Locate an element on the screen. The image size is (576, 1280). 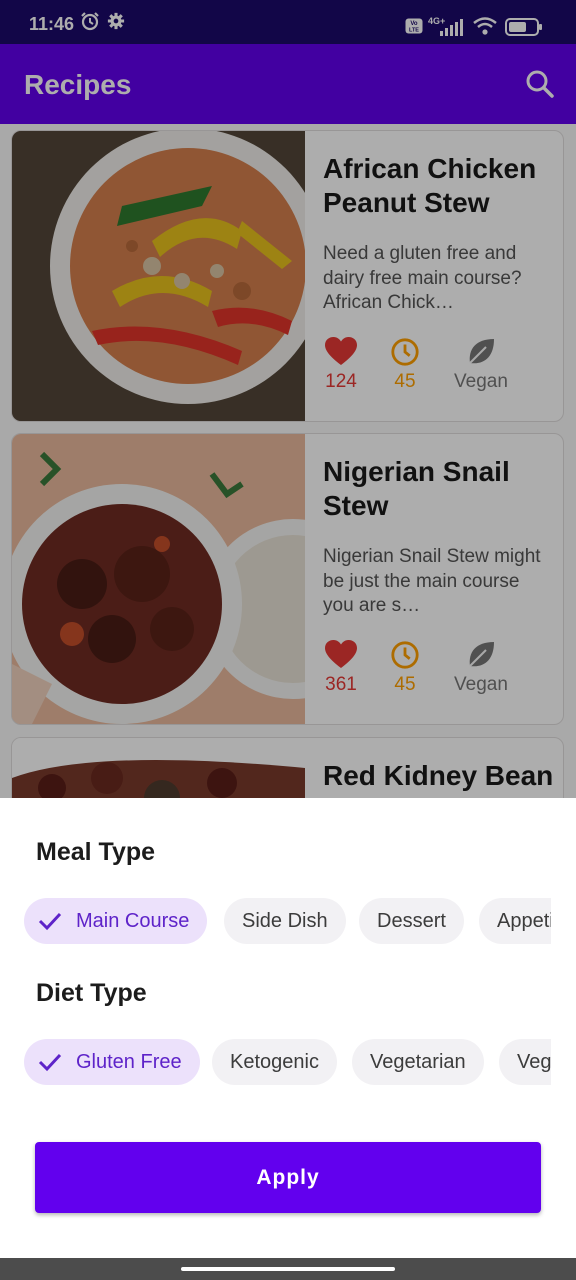
chip-label: Gluten Free is located at coordinates (129, 1062).